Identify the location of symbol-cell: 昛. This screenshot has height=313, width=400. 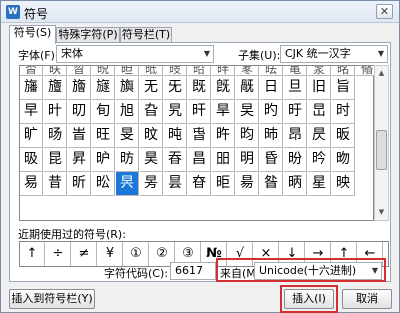
(223, 184).